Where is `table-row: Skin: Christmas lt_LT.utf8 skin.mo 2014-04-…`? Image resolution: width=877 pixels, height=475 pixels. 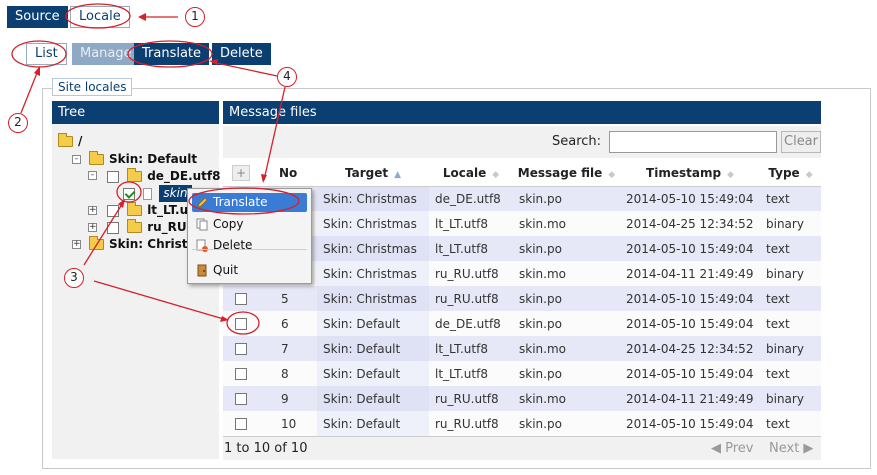 table-row: Skin: Christmas lt_LT.utf8 skin.mo 2014-04-… is located at coordinates (522, 223).